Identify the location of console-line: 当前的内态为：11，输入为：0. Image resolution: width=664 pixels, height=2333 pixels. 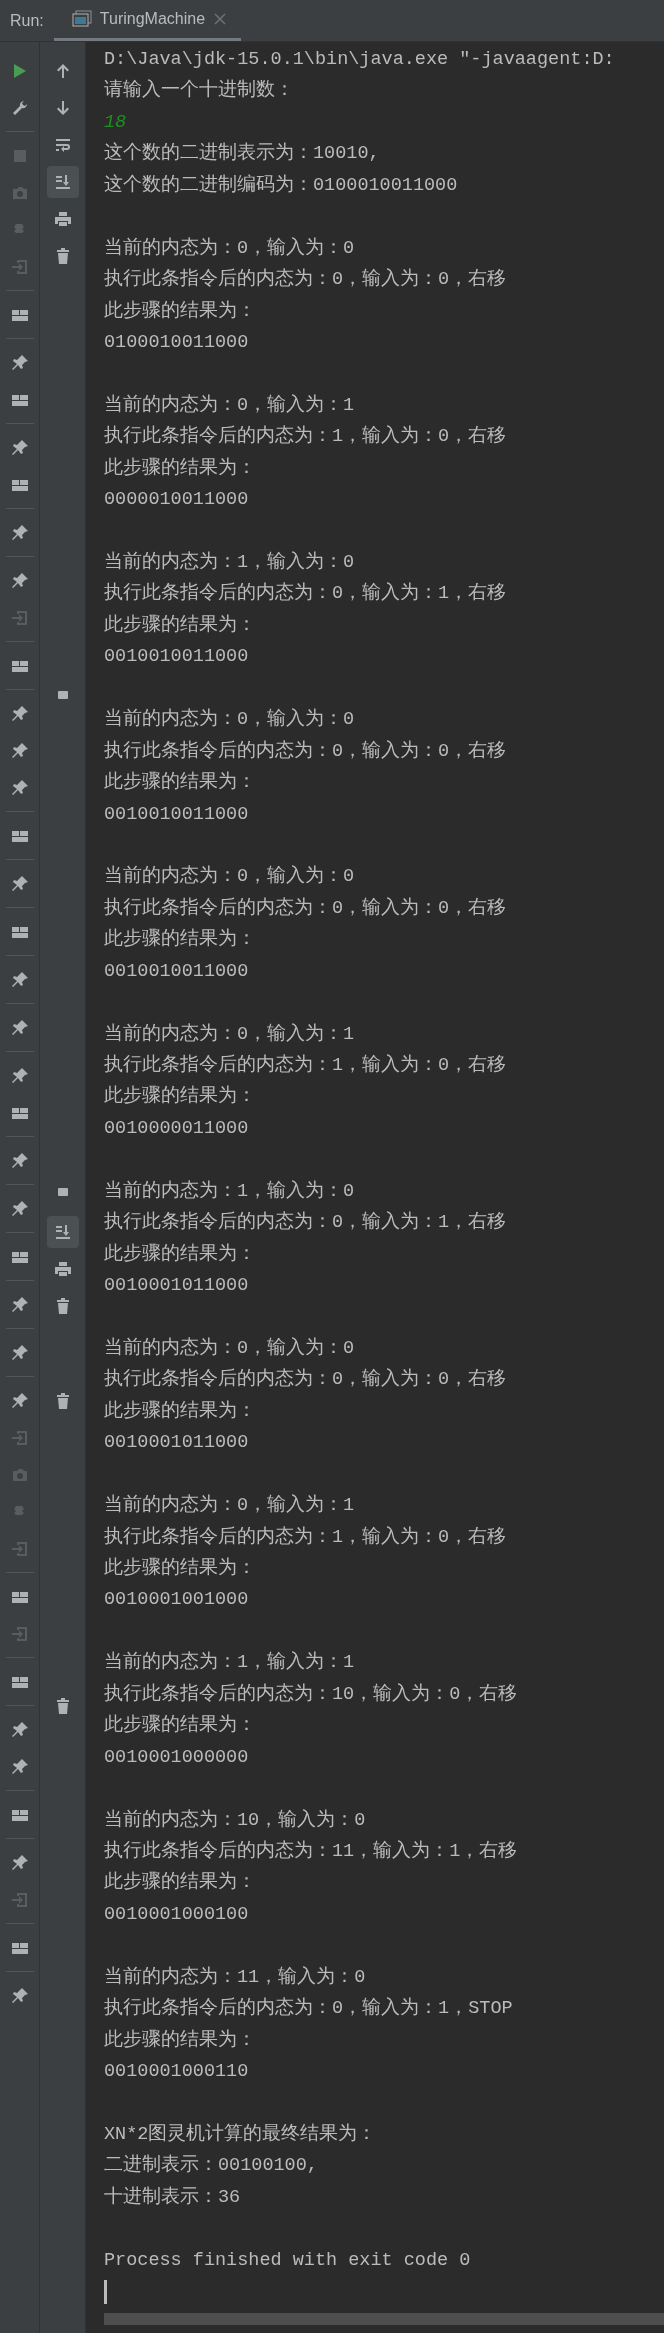
(235, 1977).